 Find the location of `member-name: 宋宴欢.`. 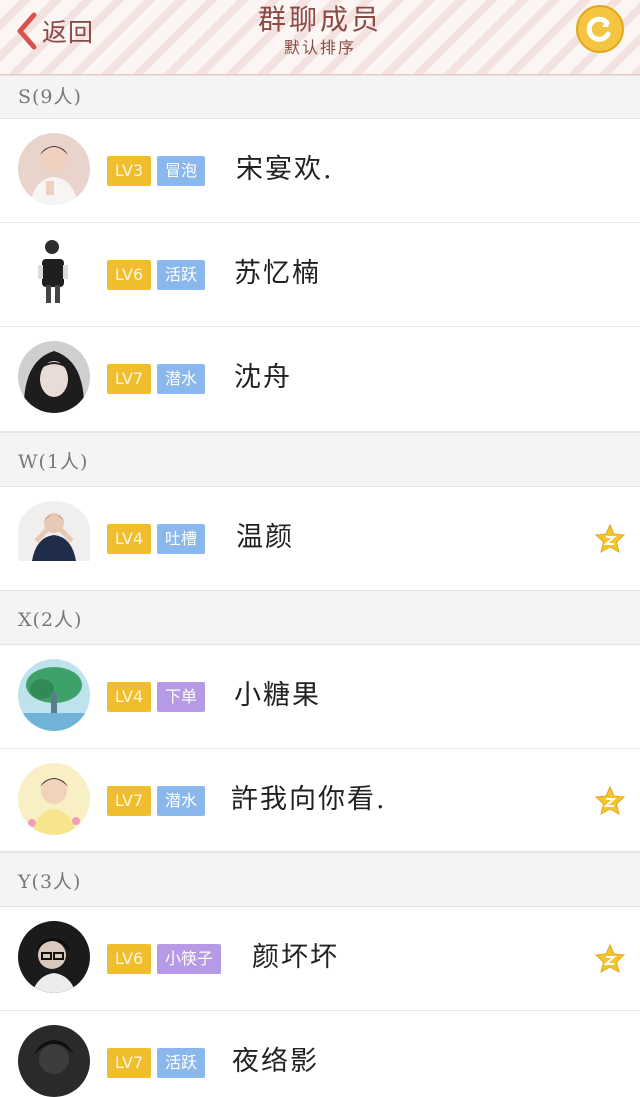

member-name: 宋宴欢. is located at coordinates (285, 169).